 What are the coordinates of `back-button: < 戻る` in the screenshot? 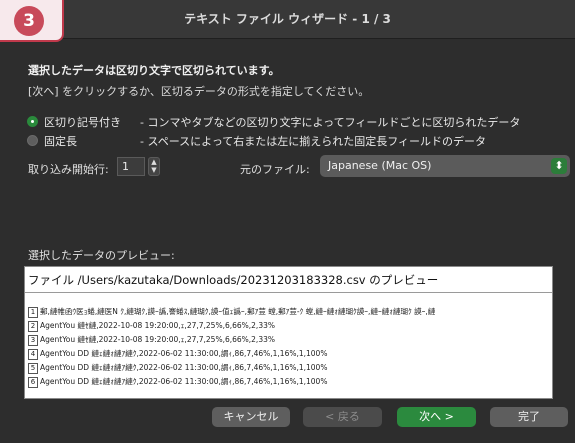 It's located at (342, 417).